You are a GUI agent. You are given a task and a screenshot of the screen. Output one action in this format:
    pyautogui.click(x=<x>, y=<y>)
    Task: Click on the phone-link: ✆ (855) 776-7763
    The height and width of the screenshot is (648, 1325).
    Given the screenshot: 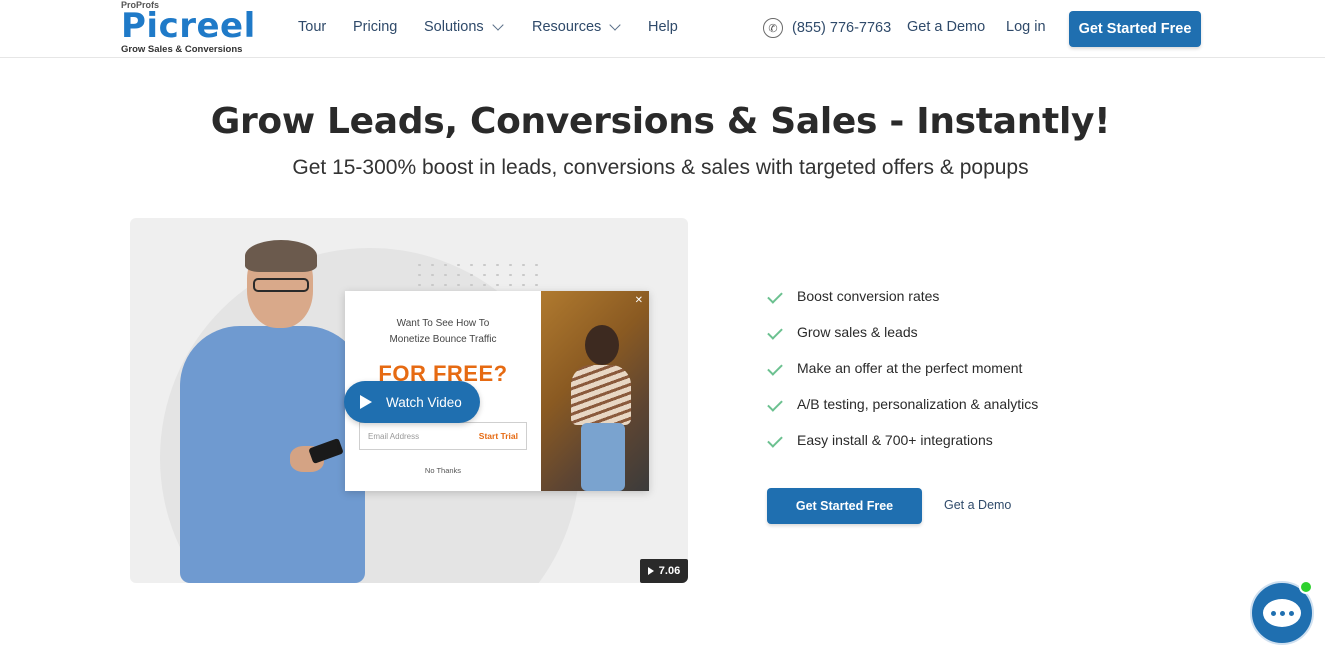 What is the action you would take?
    pyautogui.click(x=827, y=28)
    